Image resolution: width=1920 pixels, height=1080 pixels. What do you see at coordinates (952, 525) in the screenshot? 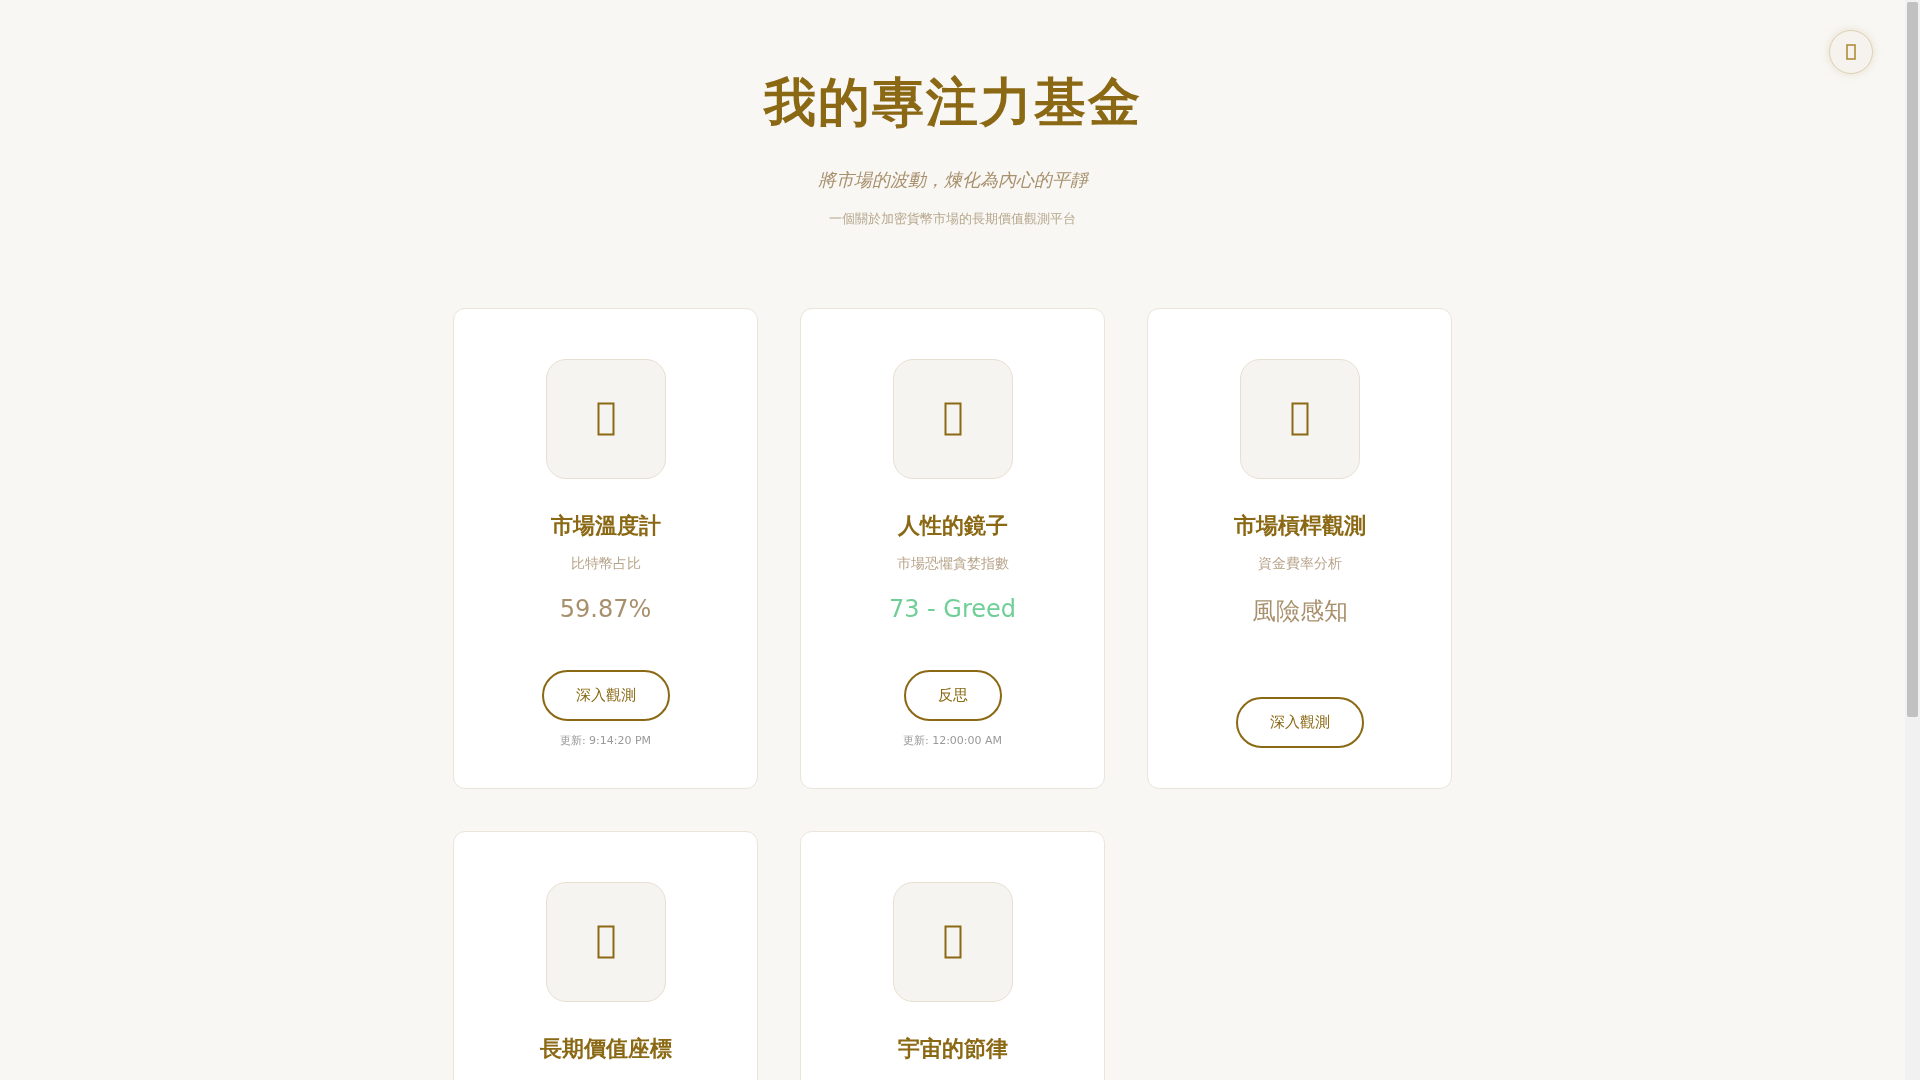
I see `card-title: 人性的鏡子` at bounding box center [952, 525].